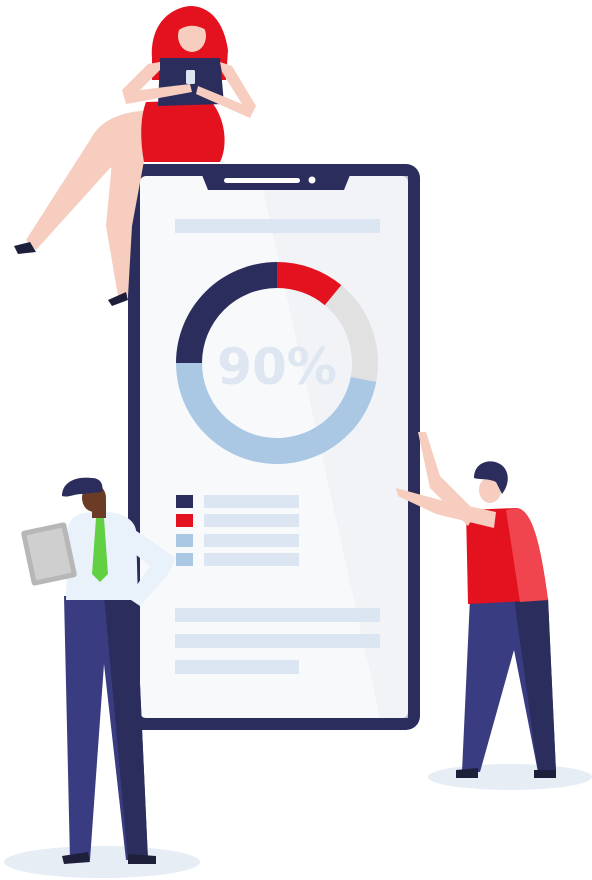 This screenshot has height=880, width=592. What do you see at coordinates (510, 777) in the screenshot?
I see `ground-shadow-right` at bounding box center [510, 777].